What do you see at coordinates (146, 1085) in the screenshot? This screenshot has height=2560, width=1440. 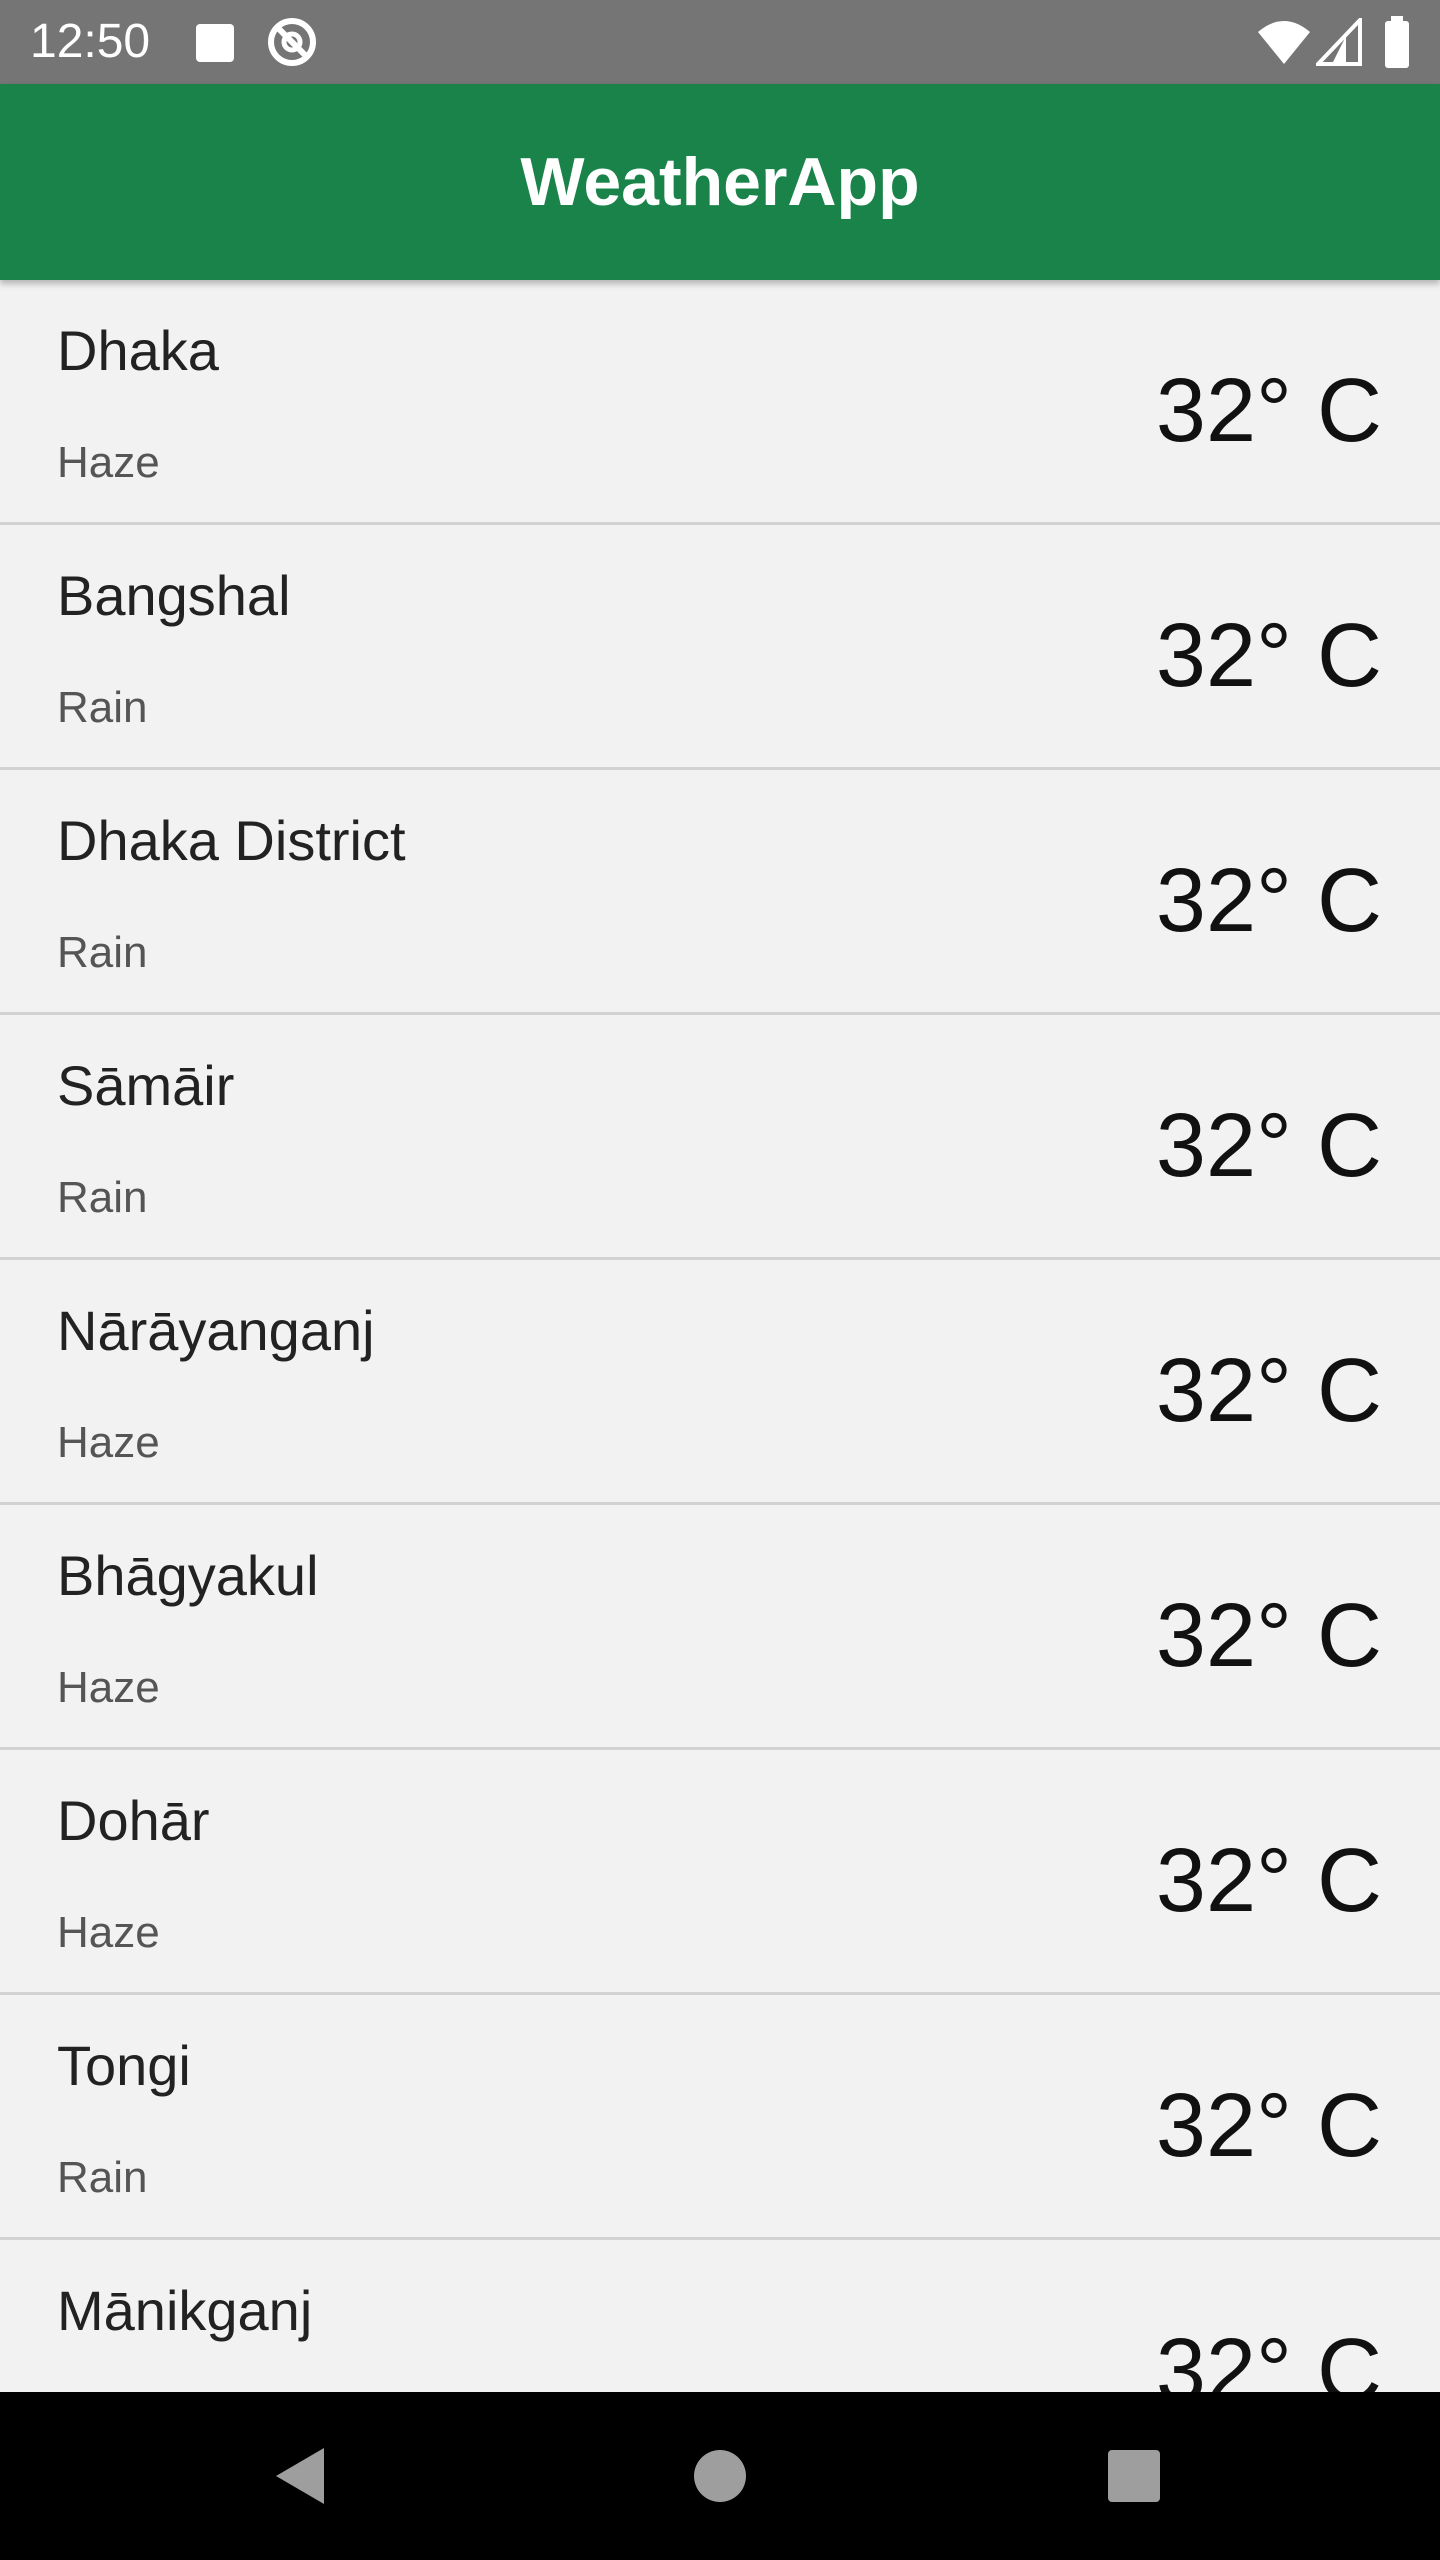 I see `city-name: Sāmāir` at bounding box center [146, 1085].